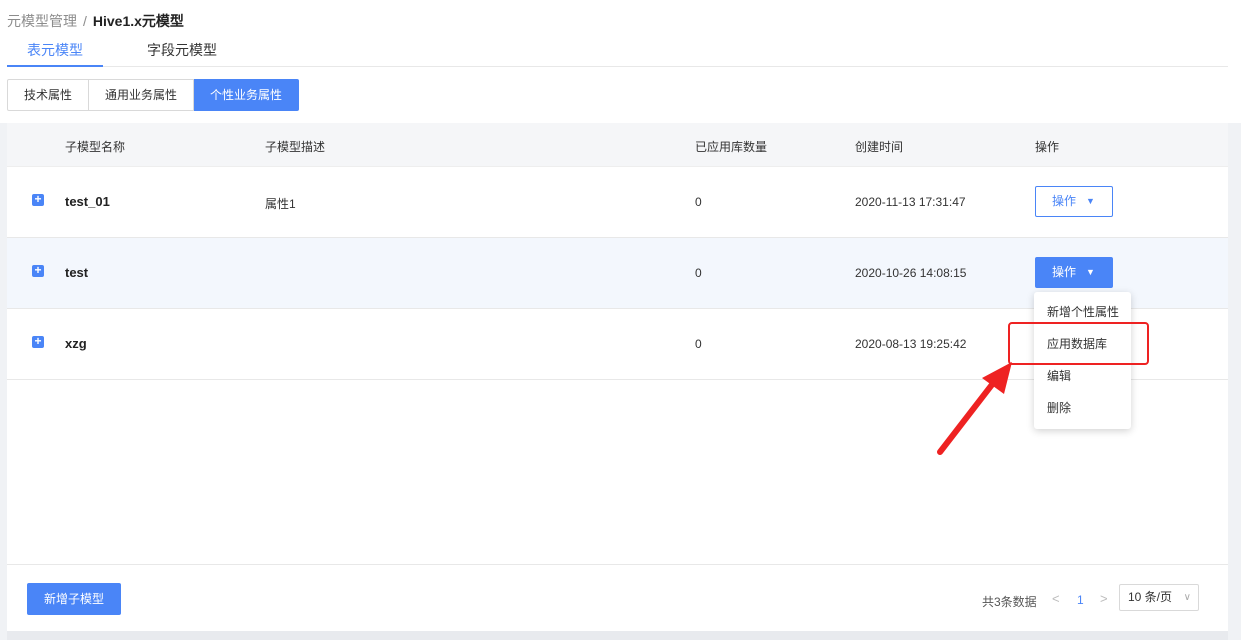 This screenshot has height=640, width=1241. What do you see at coordinates (879, 147) in the screenshot?
I see `header-created: 创建时间` at bounding box center [879, 147].